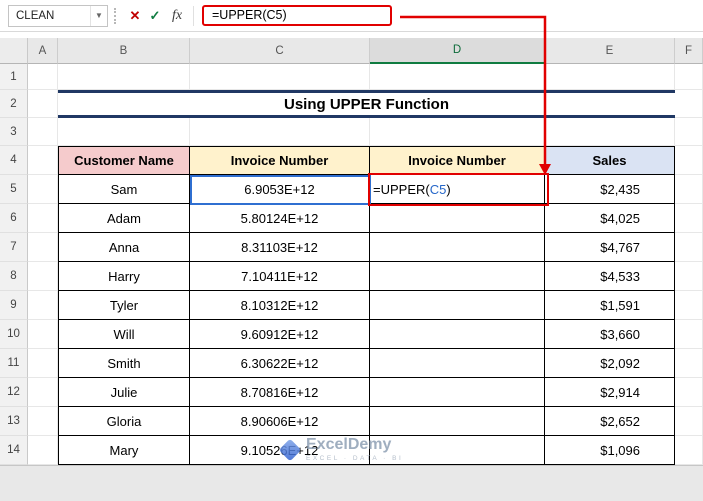 This screenshot has width=703, height=501. I want to click on cell-customer-name: Gloria, so click(124, 421).